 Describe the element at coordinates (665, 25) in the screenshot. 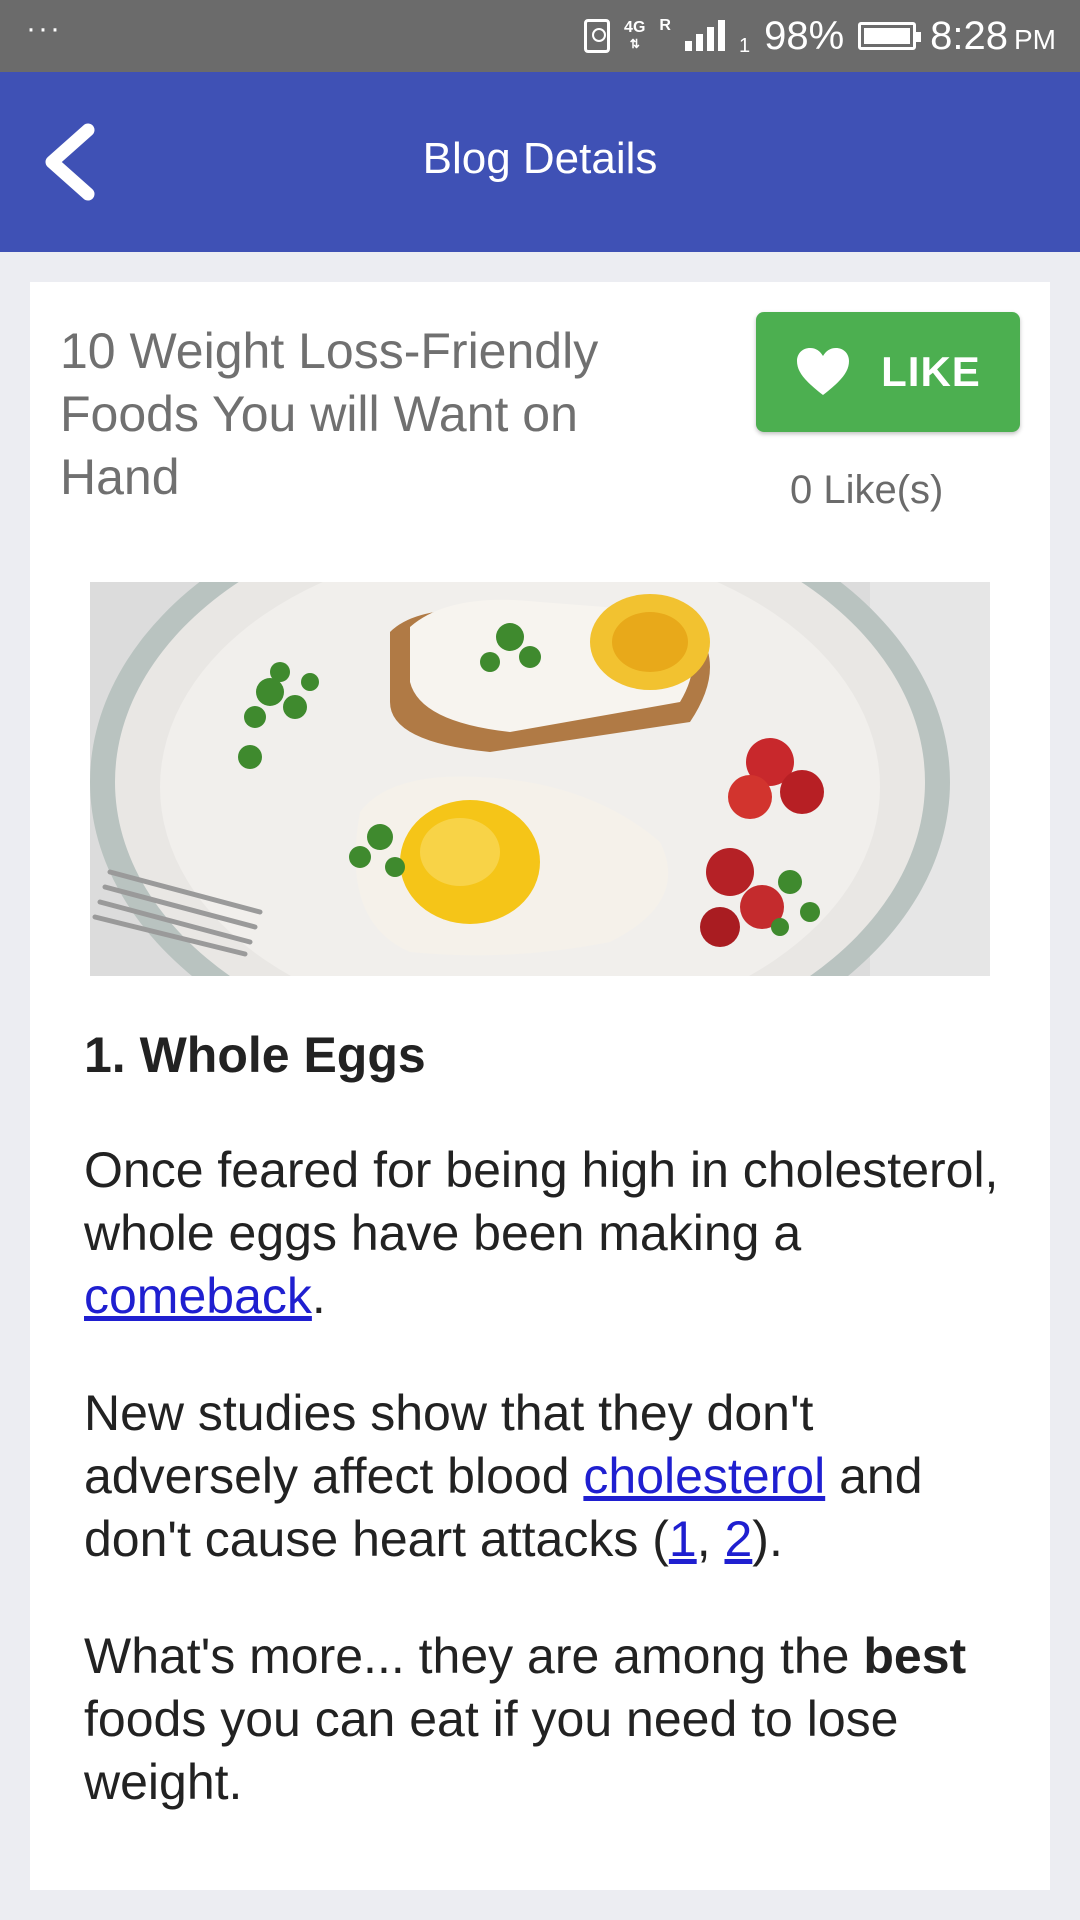

I see `roaming-indicator: R` at that location.